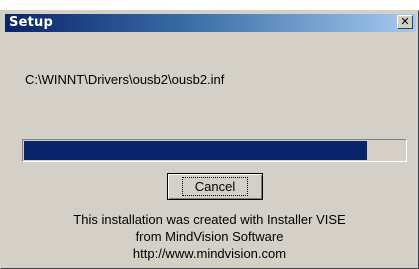  What do you see at coordinates (31, 22) in the screenshot?
I see `window-title: Setup` at bounding box center [31, 22].